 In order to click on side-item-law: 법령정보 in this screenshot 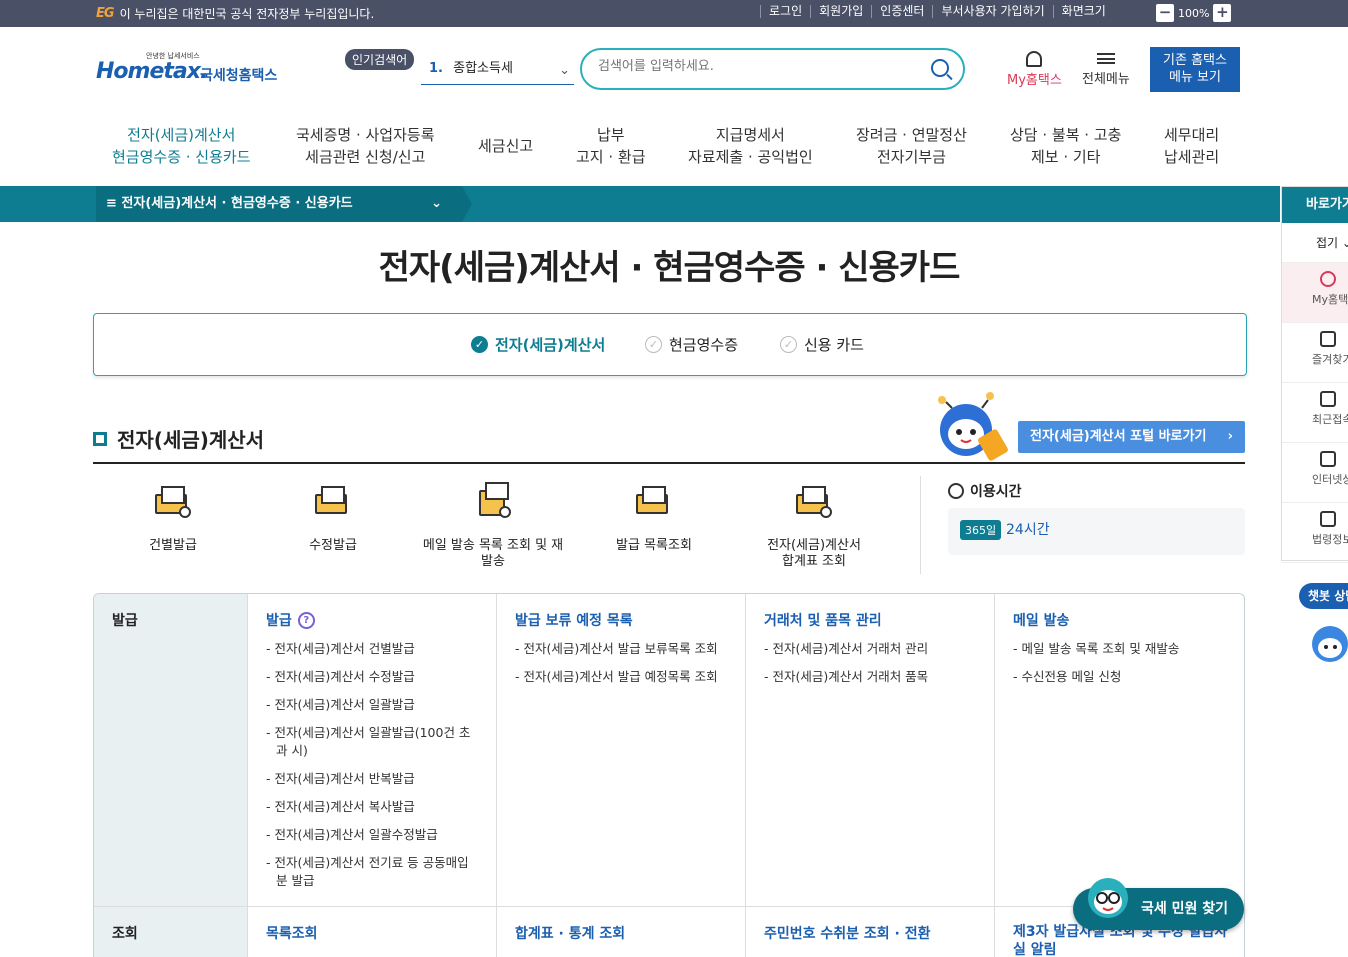, I will do `click(1315, 533)`.